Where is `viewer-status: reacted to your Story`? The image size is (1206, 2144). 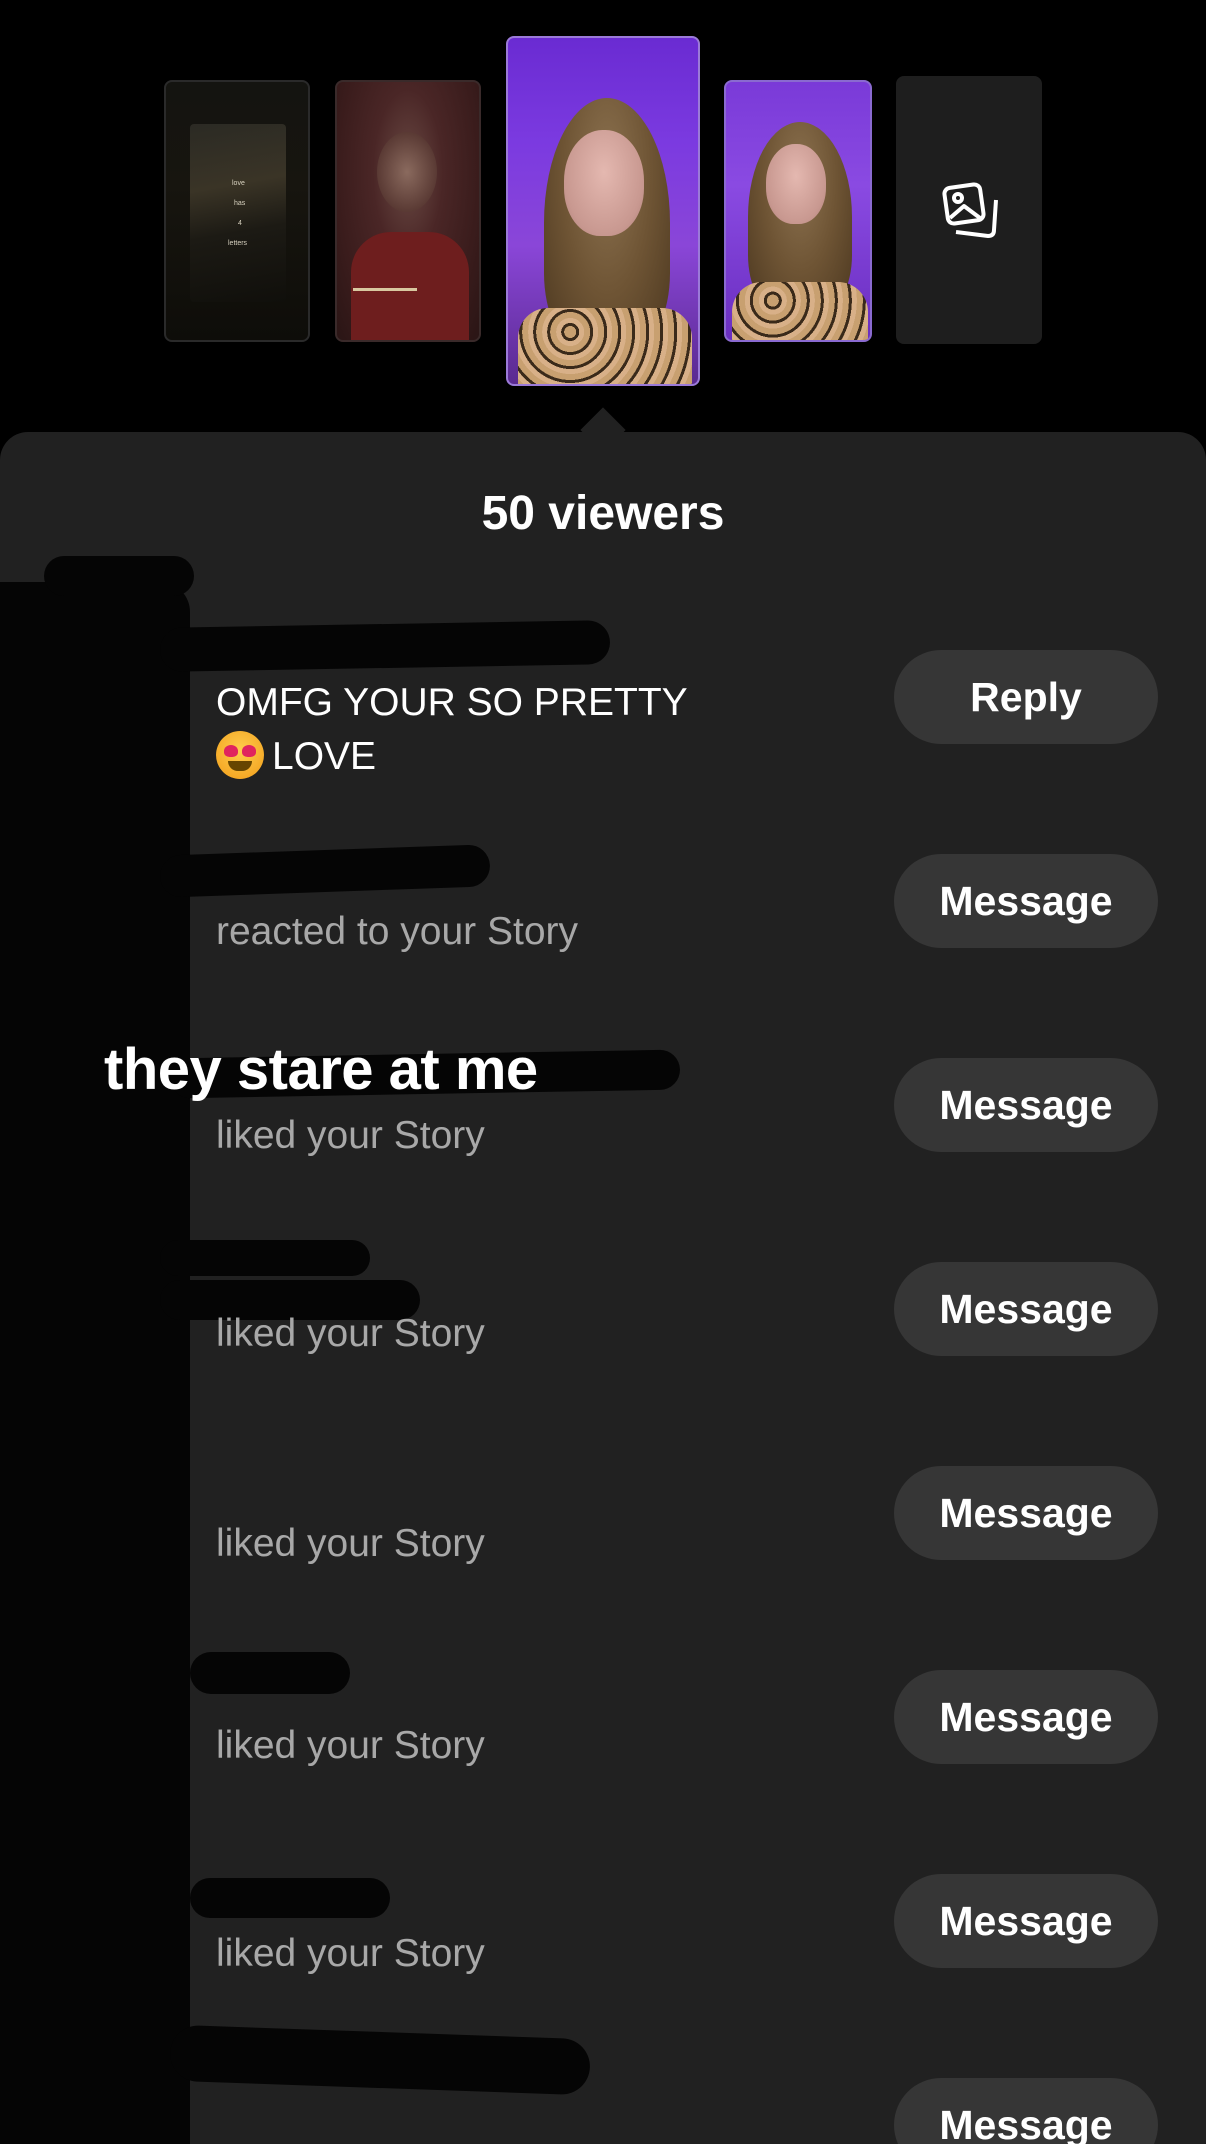 viewer-status: reacted to your Story is located at coordinates (397, 931).